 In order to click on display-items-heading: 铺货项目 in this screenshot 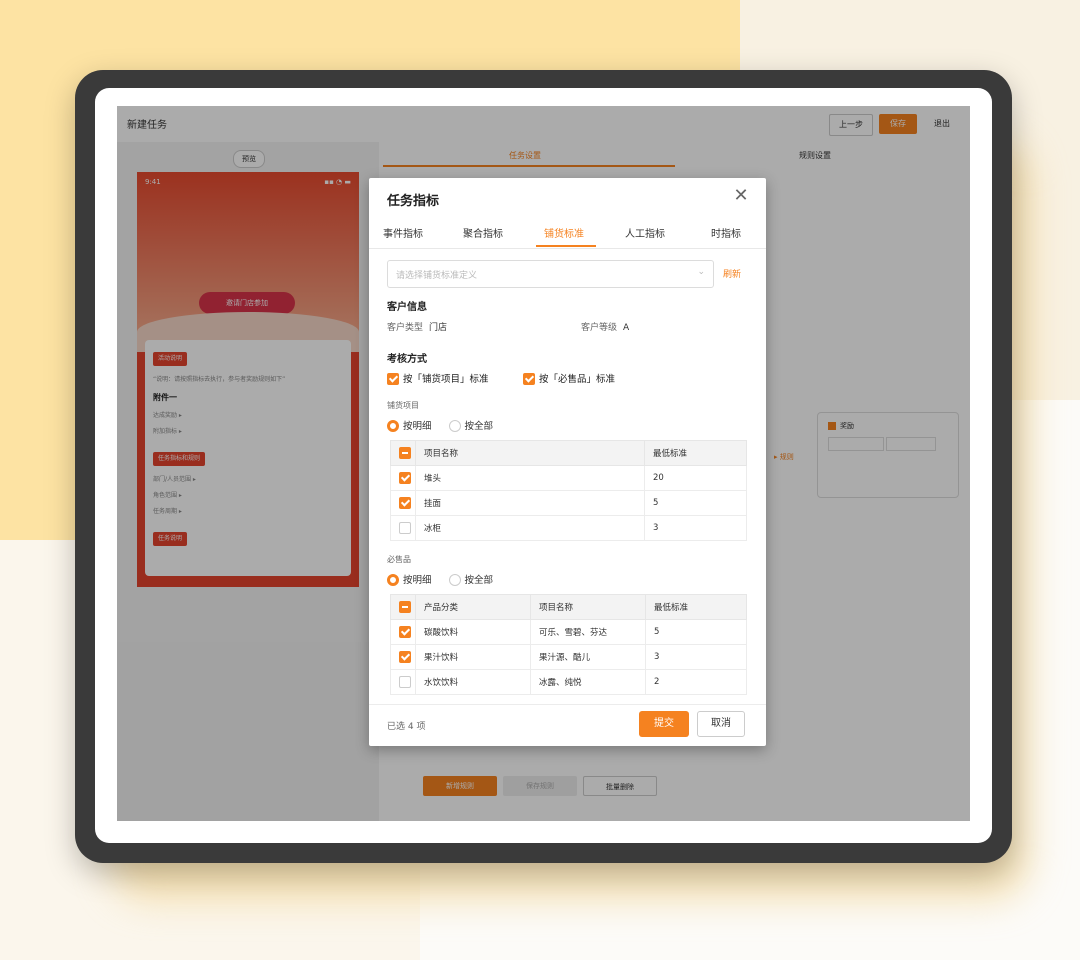, I will do `click(403, 405)`.